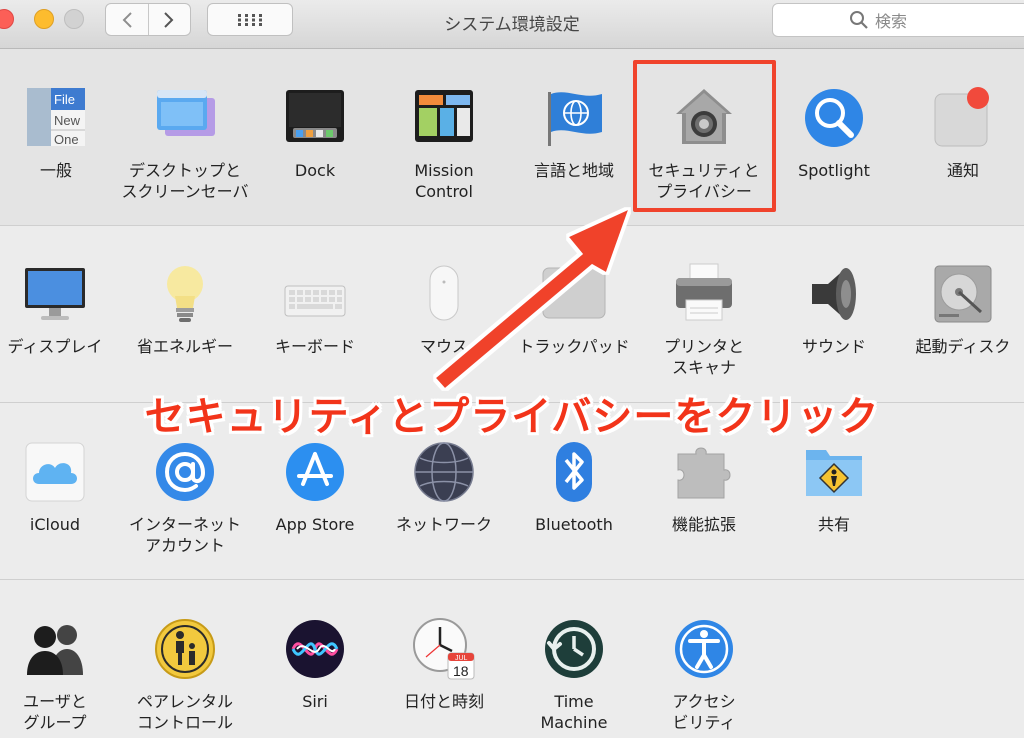 The width and height of the screenshot is (1024, 738). I want to click on instruction-callout: セキュリティとプライバシーをクリック, so click(512, 417).